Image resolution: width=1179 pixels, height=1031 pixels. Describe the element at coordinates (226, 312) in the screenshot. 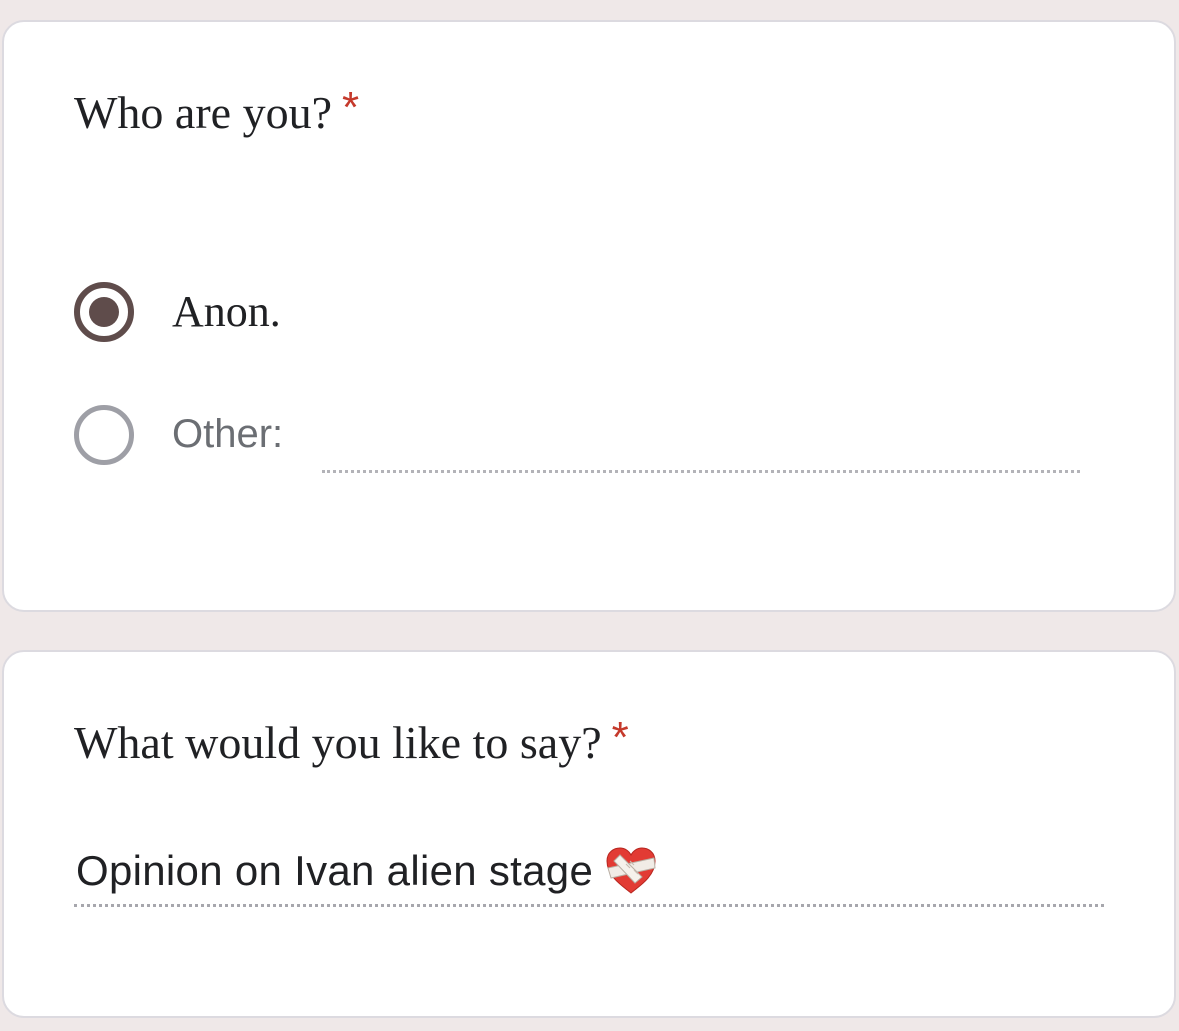

I see `option-label-anon: Anon.` at that location.